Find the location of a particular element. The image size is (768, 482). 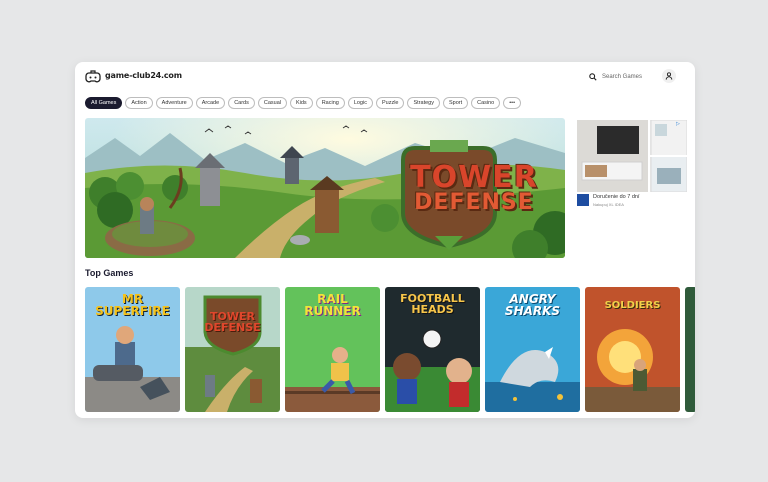

user-icon is located at coordinates (669, 76).